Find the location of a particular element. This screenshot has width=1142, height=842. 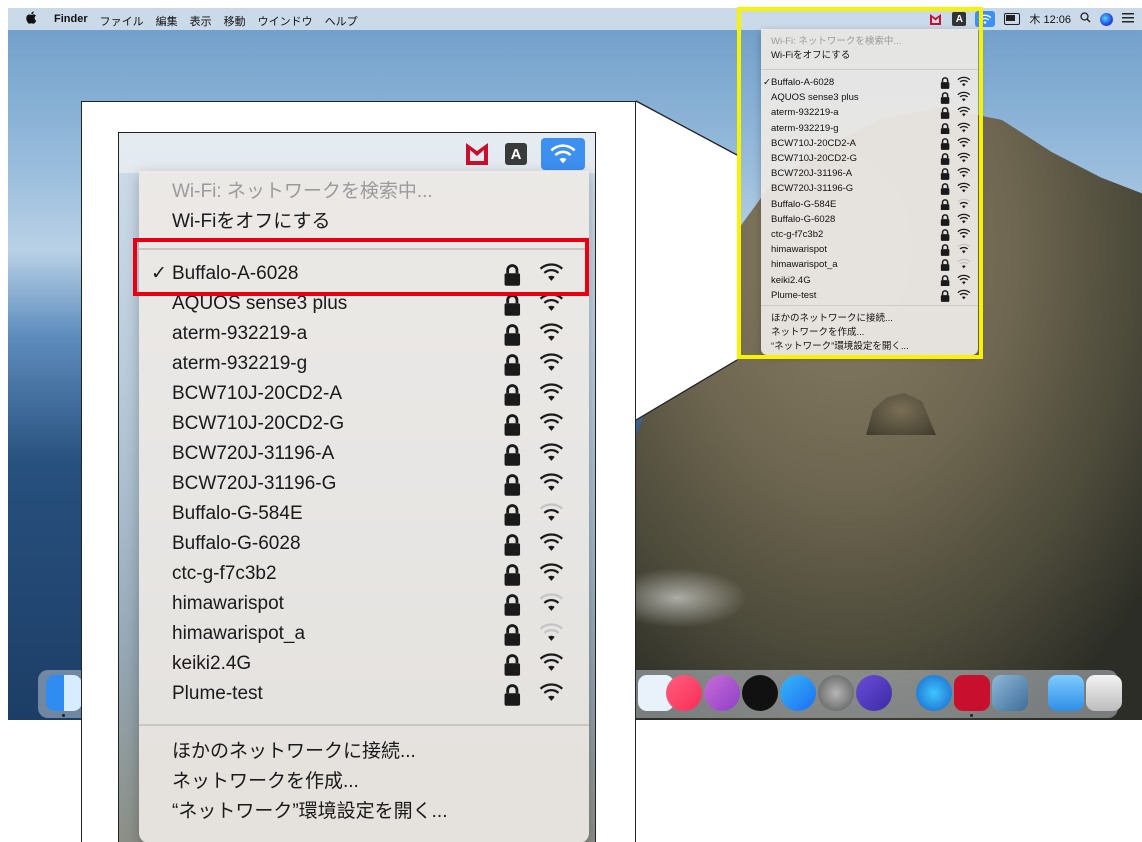

network-item: BCW720J-31196-G is located at coordinates (372, 484).